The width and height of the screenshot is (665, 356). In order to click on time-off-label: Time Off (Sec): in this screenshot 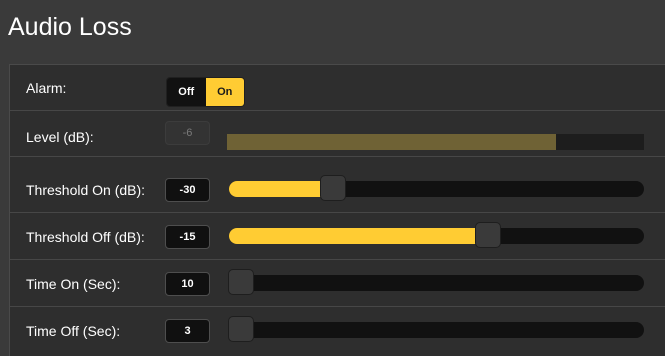, I will do `click(73, 331)`.